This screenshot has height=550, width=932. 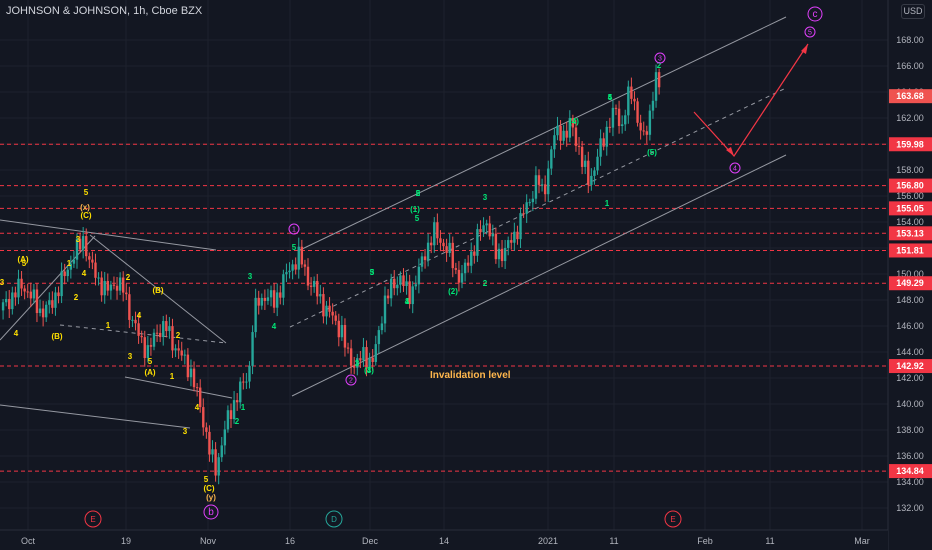 I want to click on price-tick-label: 138.00, so click(x=910, y=430).